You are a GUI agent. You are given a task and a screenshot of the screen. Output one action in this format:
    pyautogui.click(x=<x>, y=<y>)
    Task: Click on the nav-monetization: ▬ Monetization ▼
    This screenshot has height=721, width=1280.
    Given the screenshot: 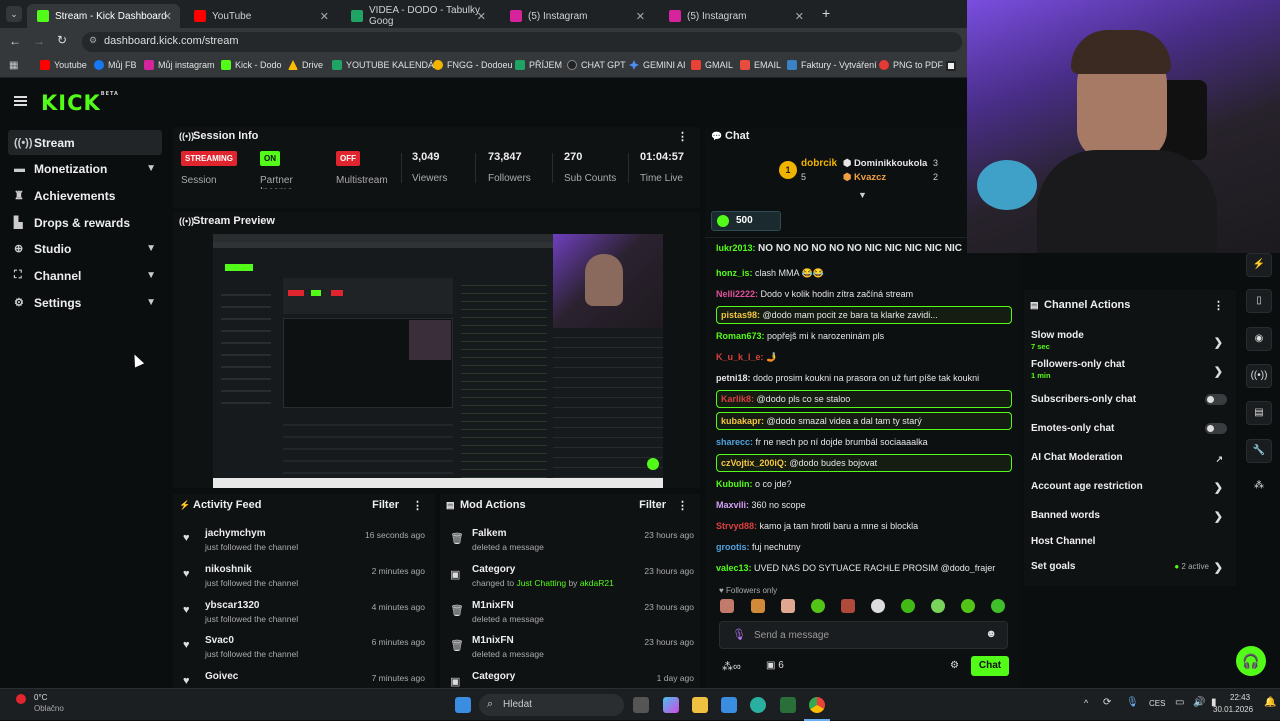 What is the action you would take?
    pyautogui.click(x=85, y=168)
    